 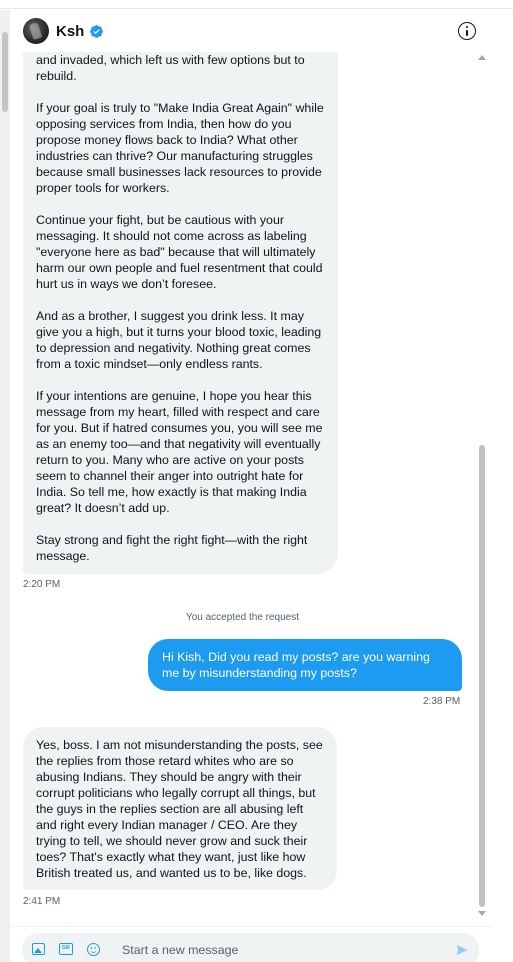 I want to click on avatar, so click(x=36, y=31).